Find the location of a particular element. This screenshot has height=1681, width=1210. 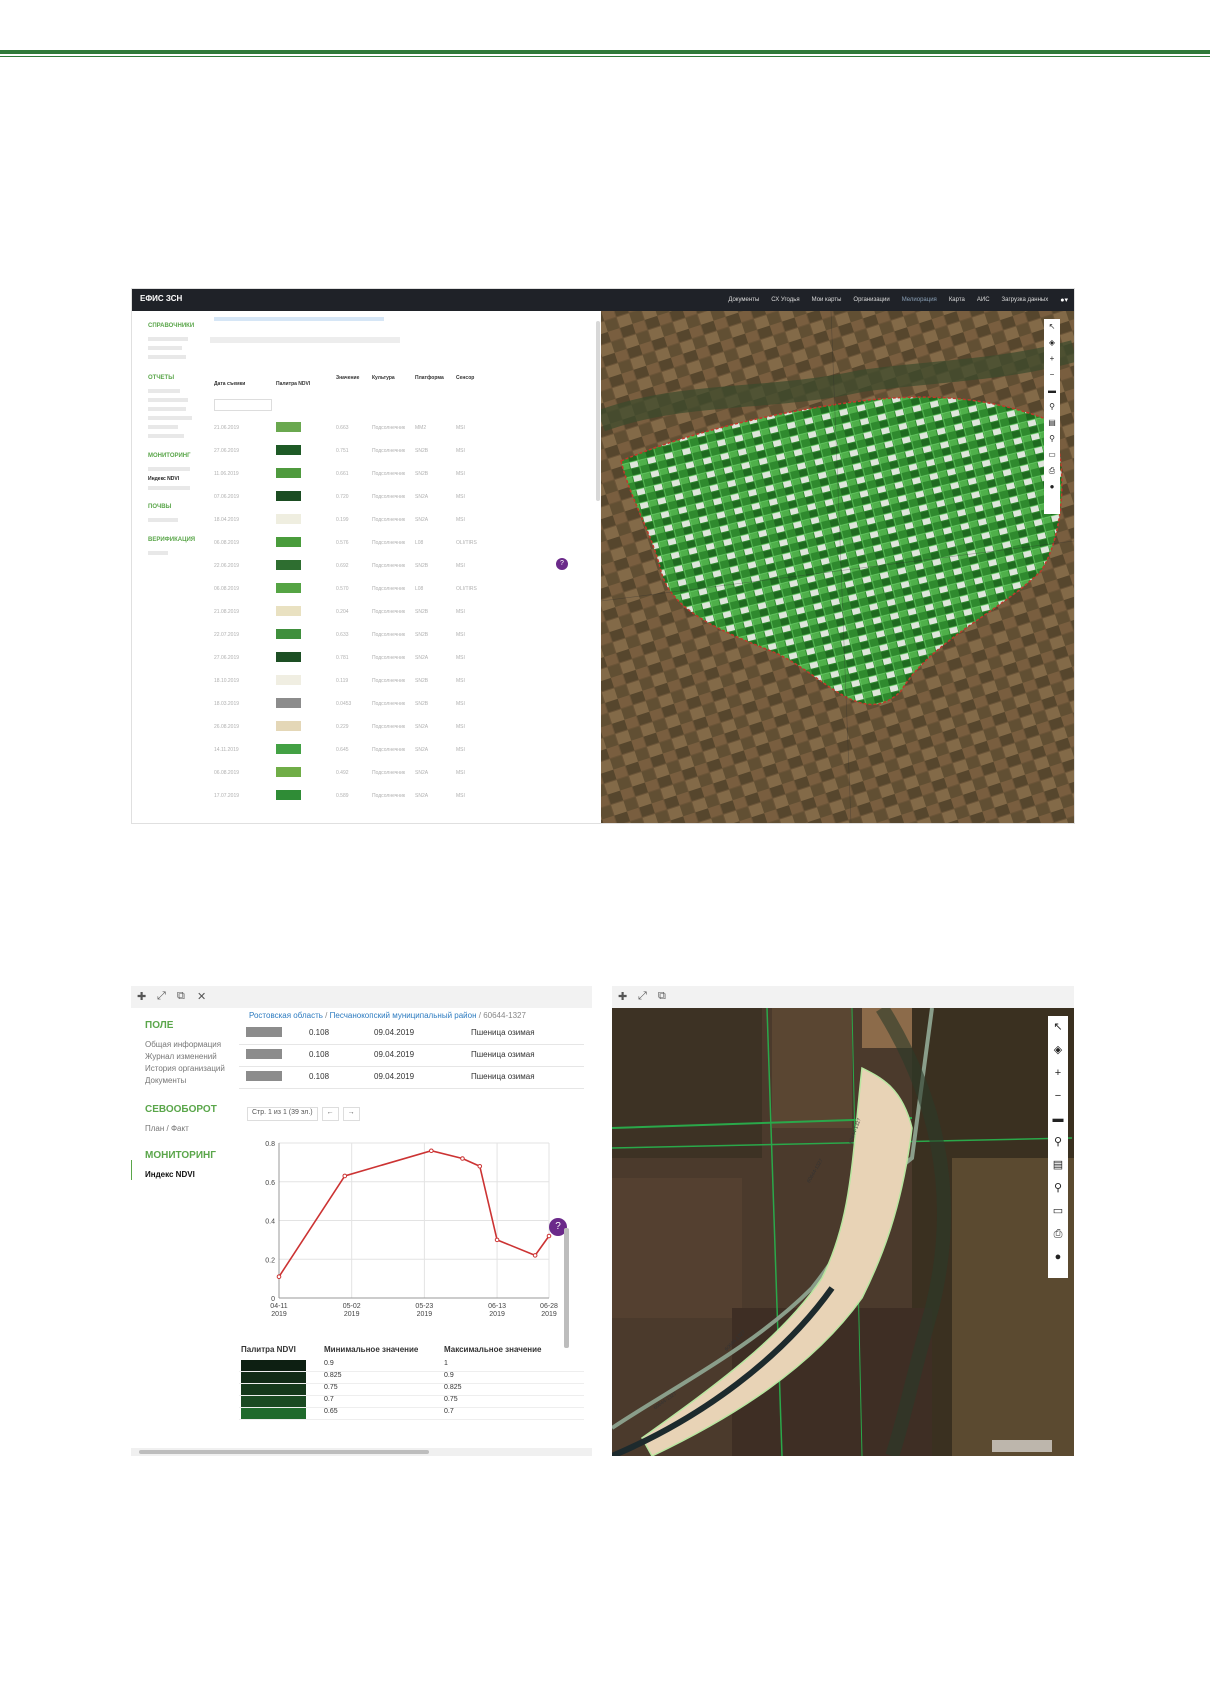

sidebar-item-org-history: История организаций is located at coordinates (185, 1068).